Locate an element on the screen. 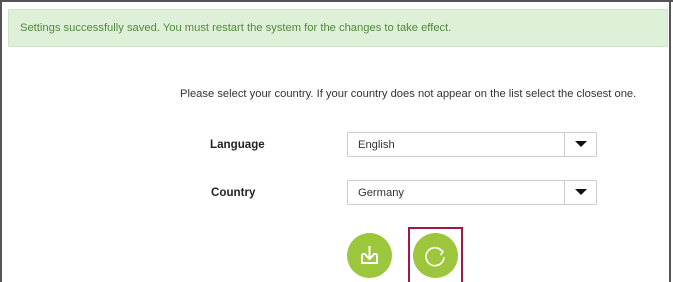  country-select-value: Germany is located at coordinates (381, 193).